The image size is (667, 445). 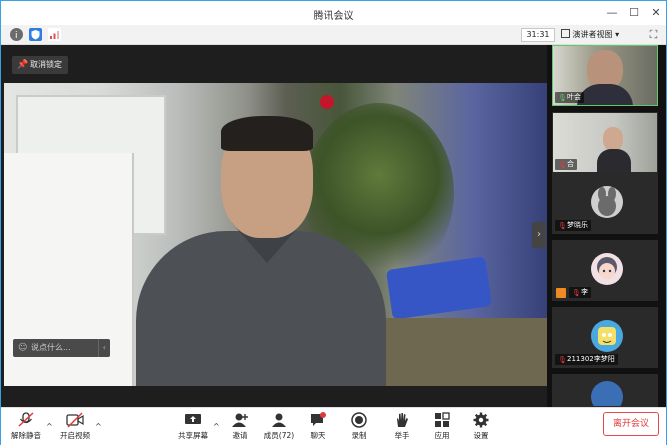 What do you see at coordinates (75, 435) in the screenshot?
I see `start-video-label: 开启视频` at bounding box center [75, 435].